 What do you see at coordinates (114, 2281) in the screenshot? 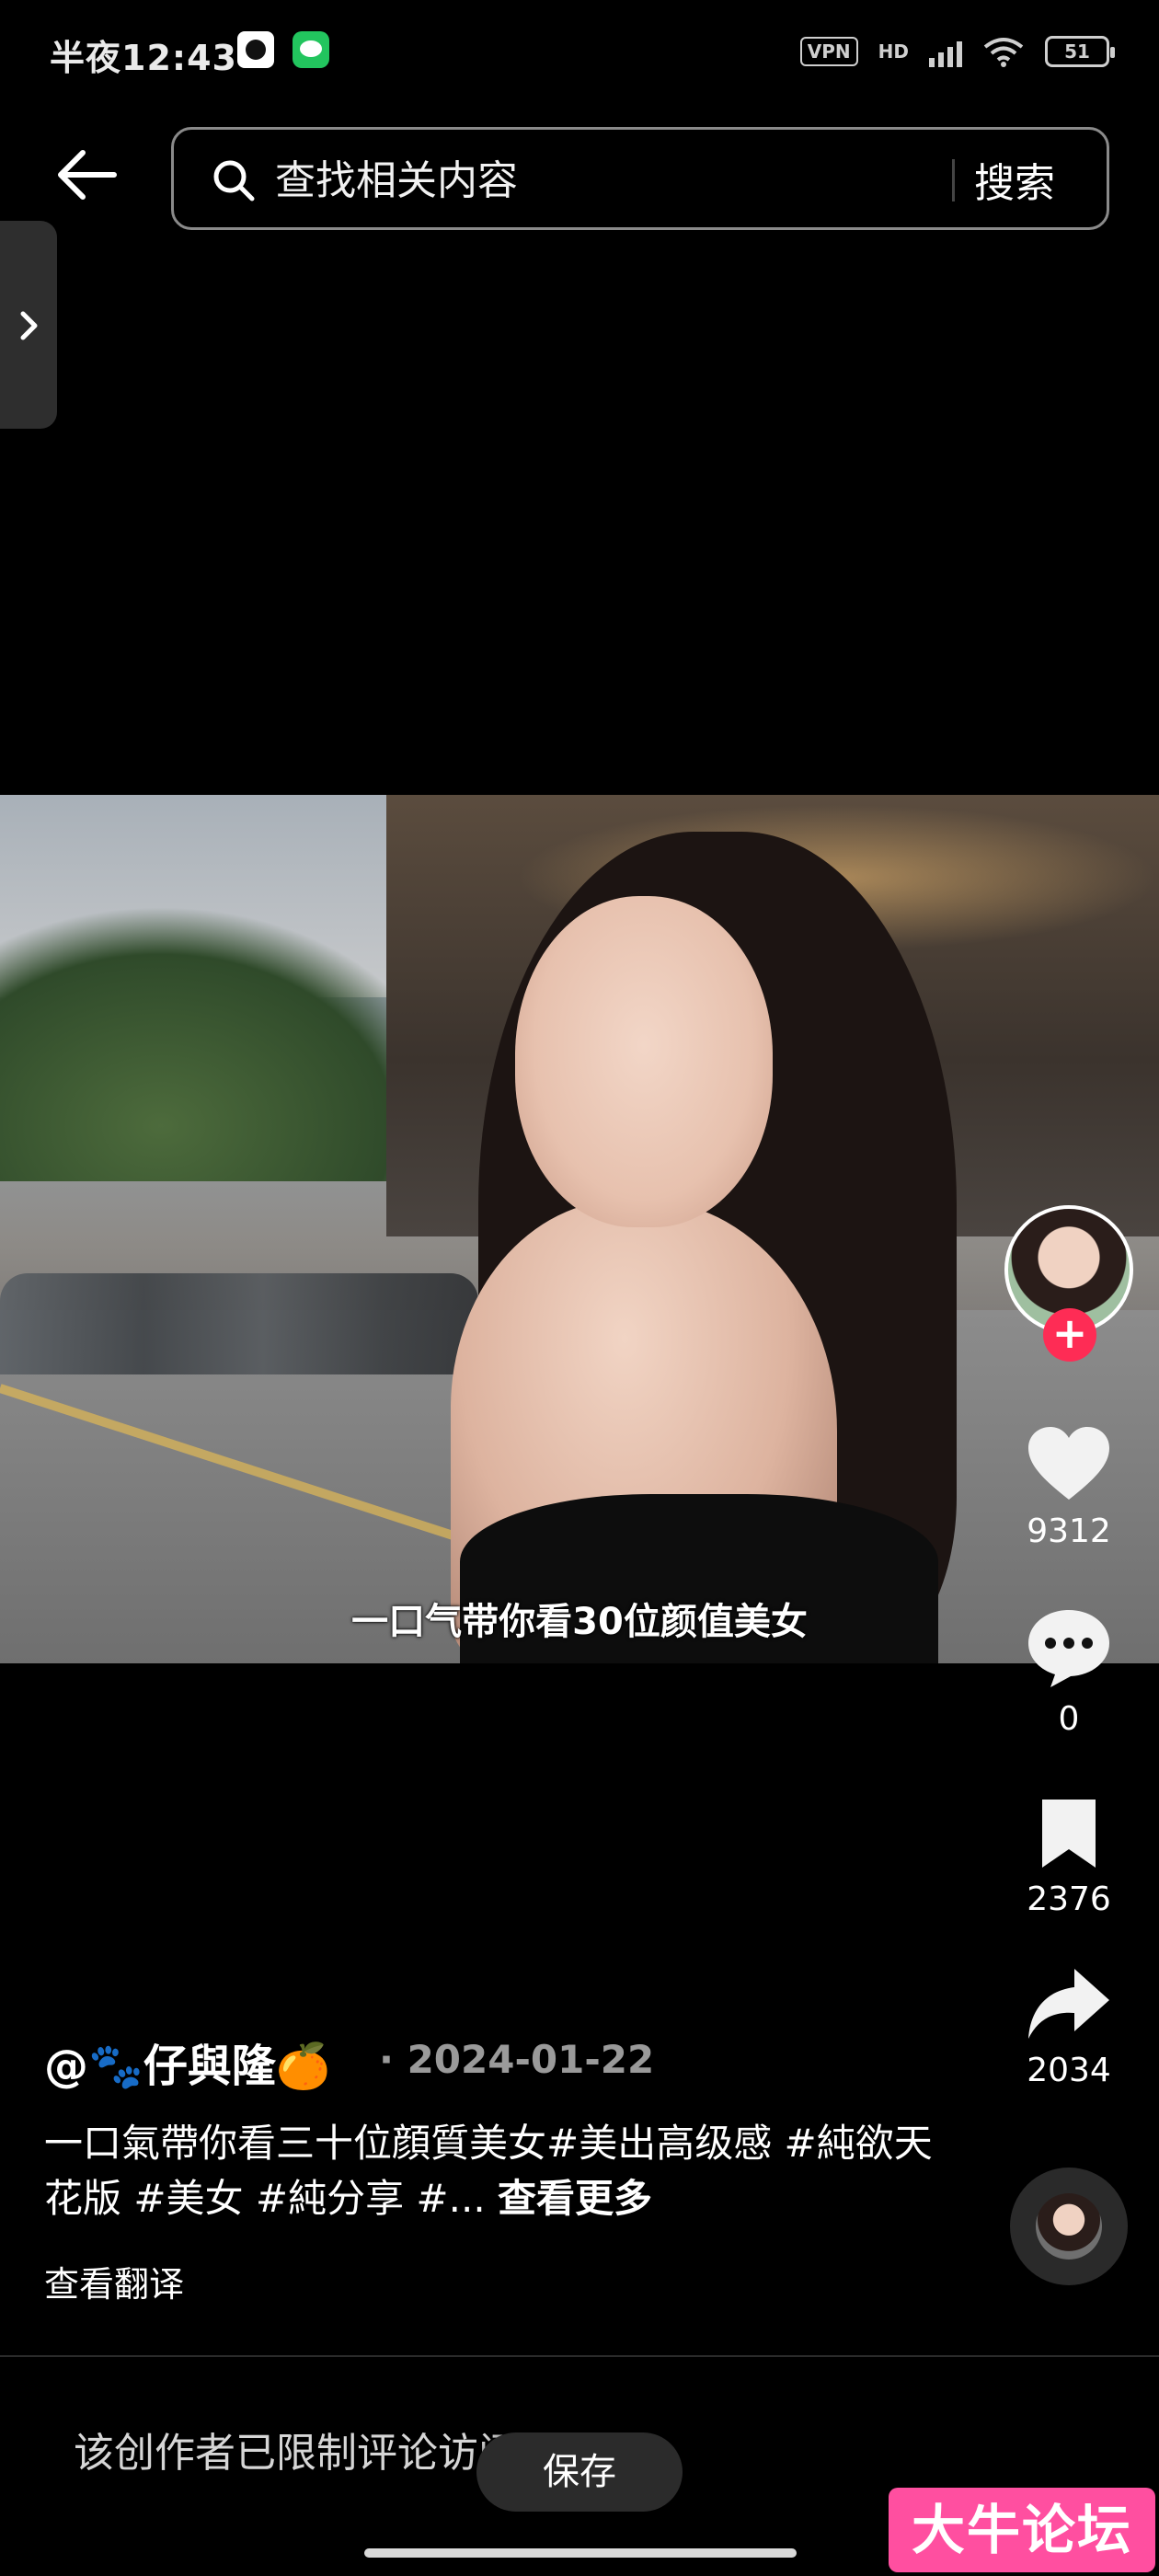
I see `translate-link: 查看翻译` at bounding box center [114, 2281].